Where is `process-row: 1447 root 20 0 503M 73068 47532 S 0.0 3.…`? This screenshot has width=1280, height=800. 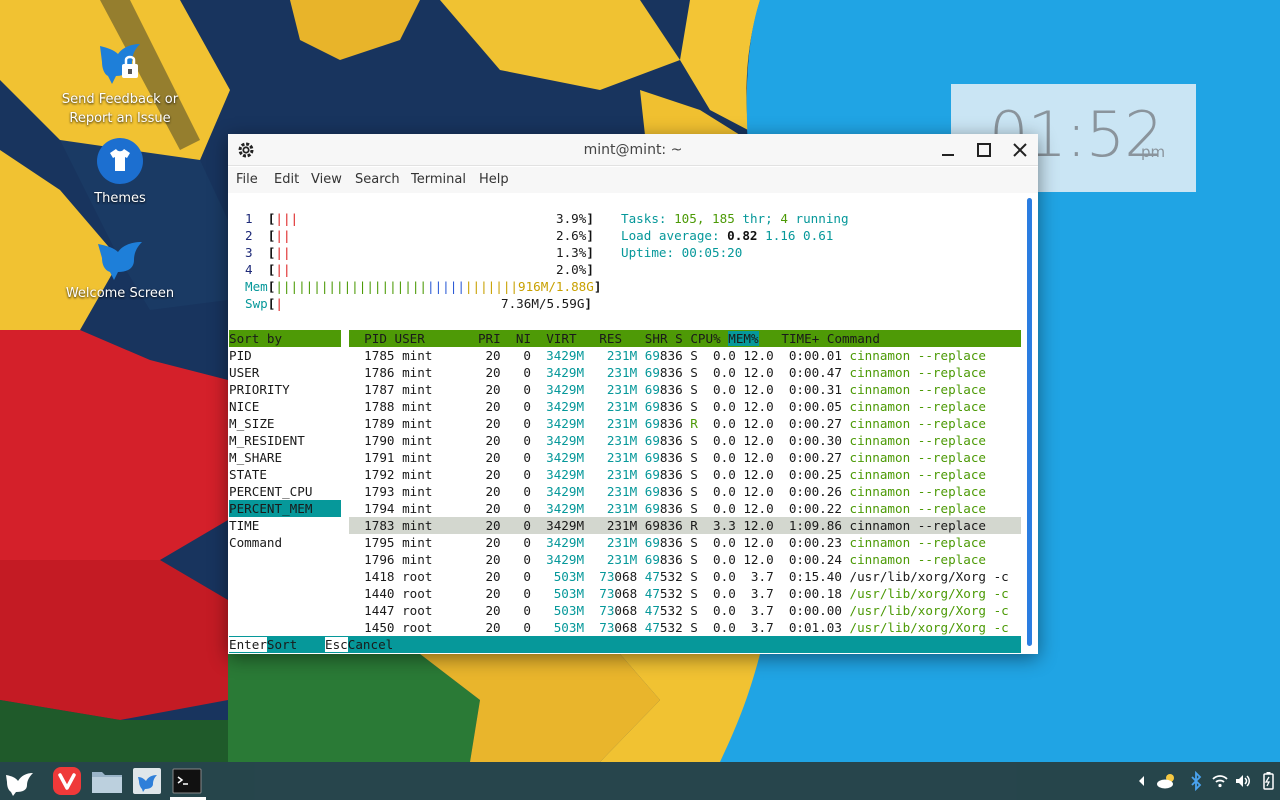 process-row: 1447 root 20 0 503M 73068 47532 S 0.0 3.… is located at coordinates (685, 610).